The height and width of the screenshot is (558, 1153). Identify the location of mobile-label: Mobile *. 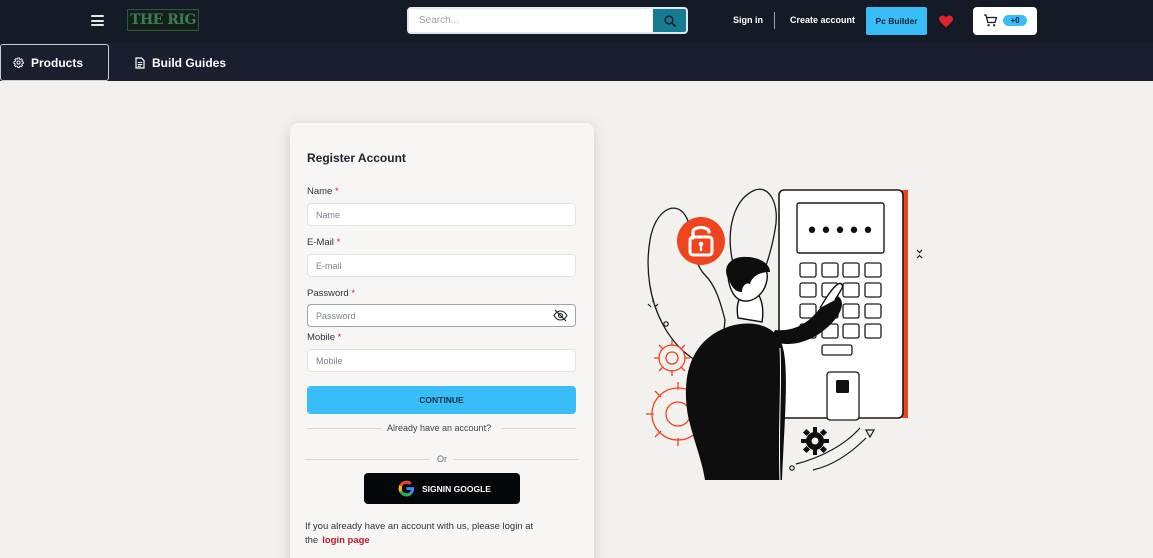
(324, 337).